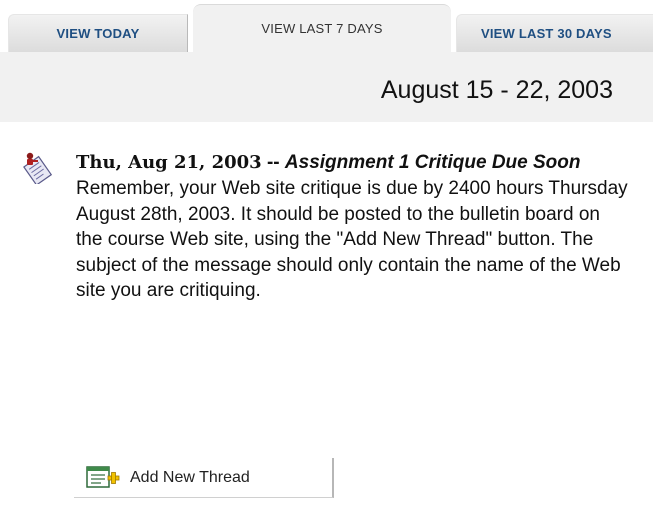  I want to click on date-range-header: August 15 - 22, 2003, so click(326, 87).